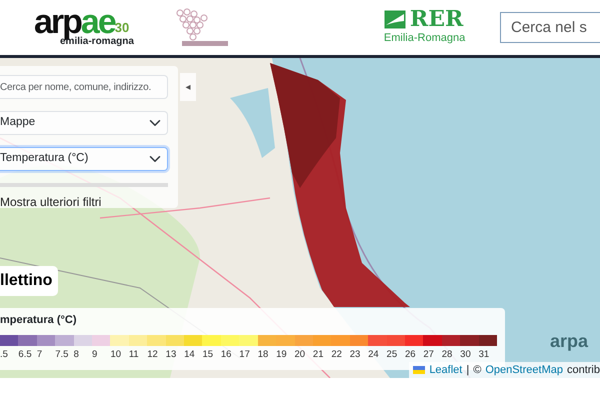 Image resolution: width=600 pixels, height=403 pixels. What do you see at coordinates (318, 354) in the screenshot?
I see `legend-label: 21` at bounding box center [318, 354].